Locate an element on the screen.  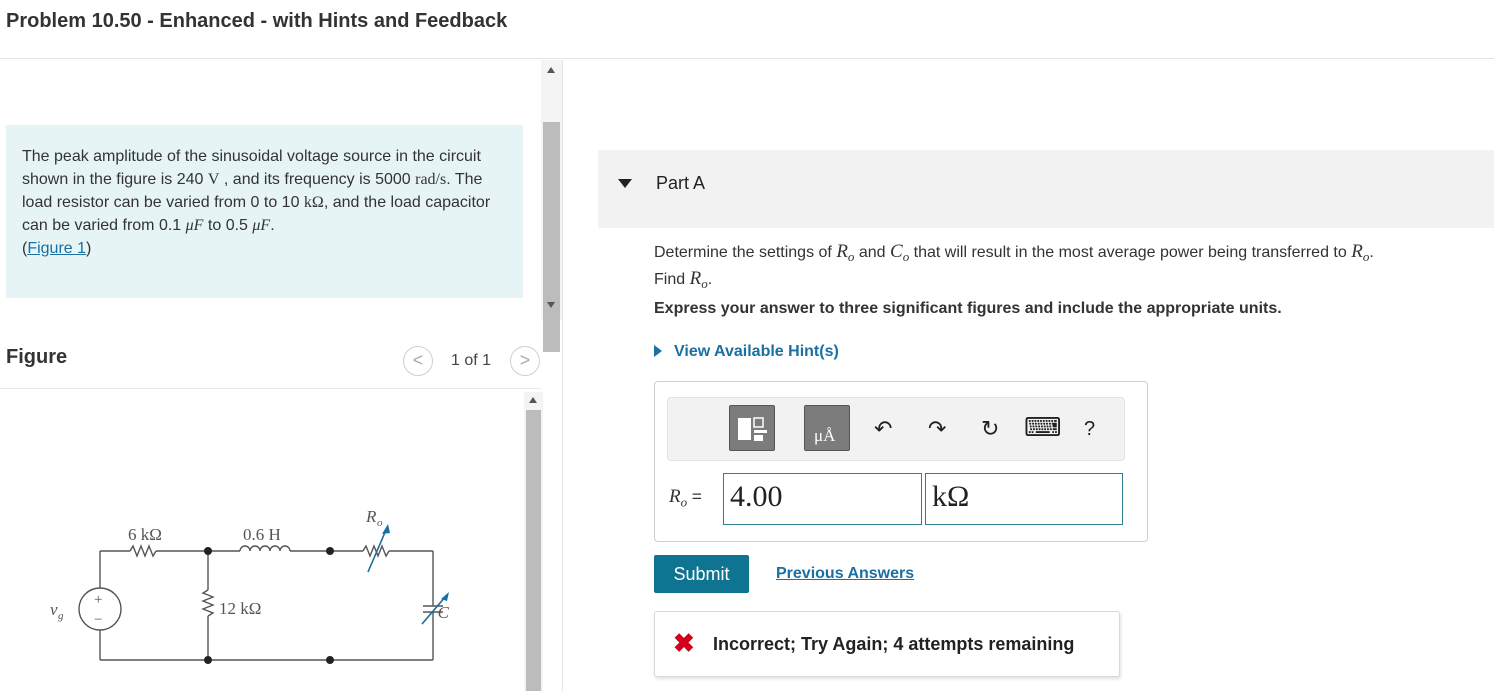
templates-icon-glyph is located at coordinates (752, 429).